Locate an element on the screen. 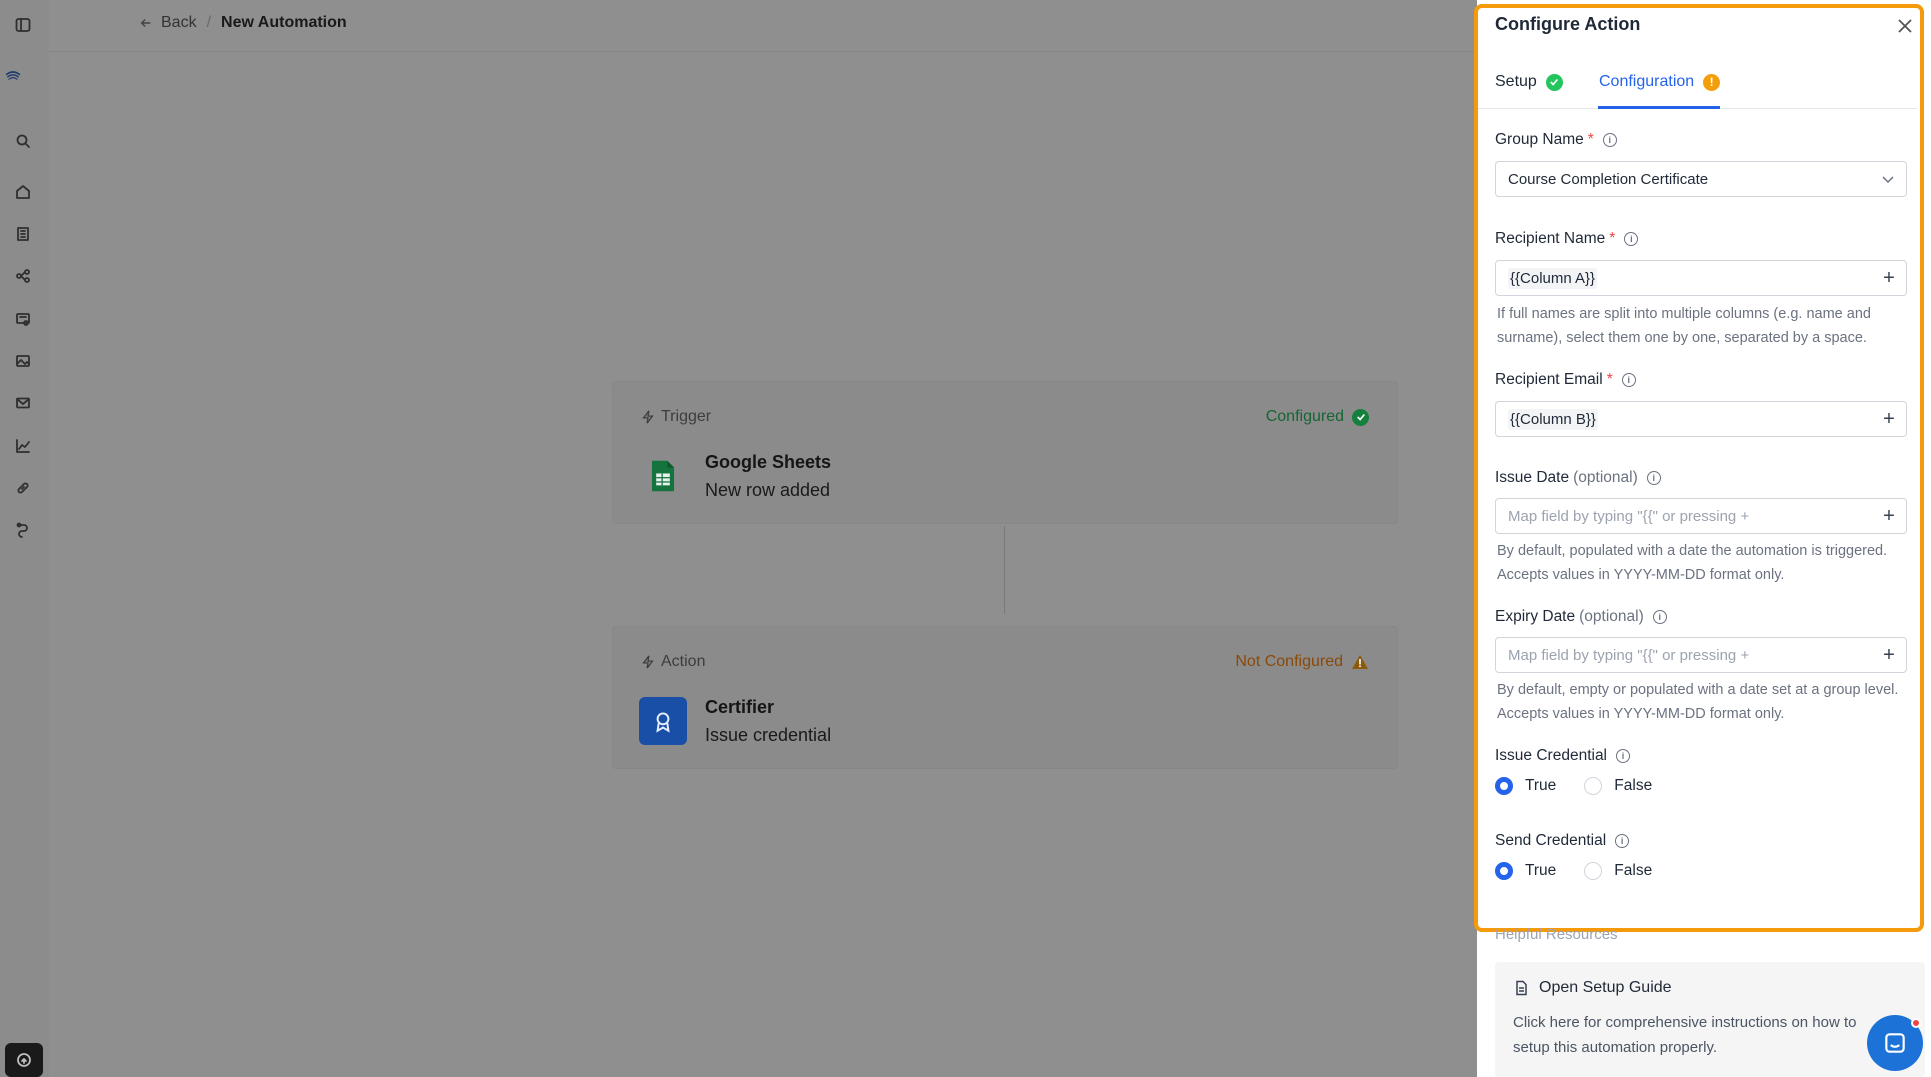 The height and width of the screenshot is (1077, 1931). issue-credential-true: True is located at coordinates (1525, 786).